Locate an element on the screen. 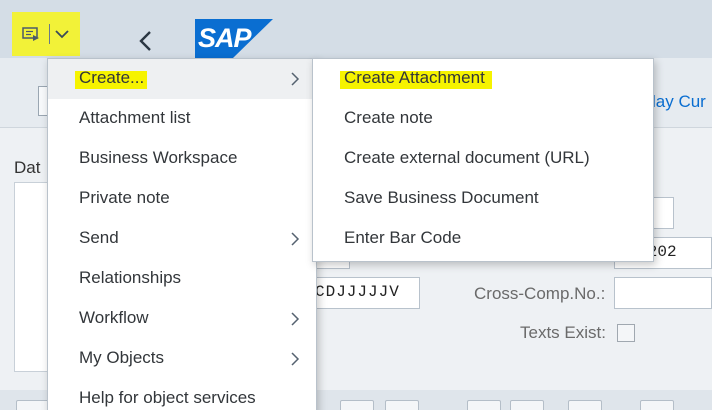 Image resolution: width=712 pixels, height=410 pixels. submenu-item-create-attachment: Create Attachment is located at coordinates (483, 79).